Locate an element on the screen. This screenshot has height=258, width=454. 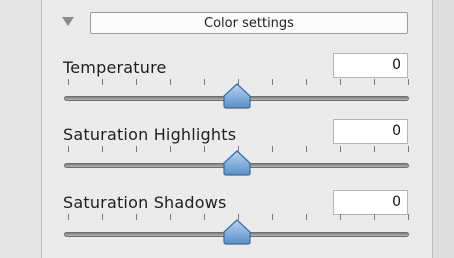
saturation-shadows-slider-thumb is located at coordinates (237, 232).